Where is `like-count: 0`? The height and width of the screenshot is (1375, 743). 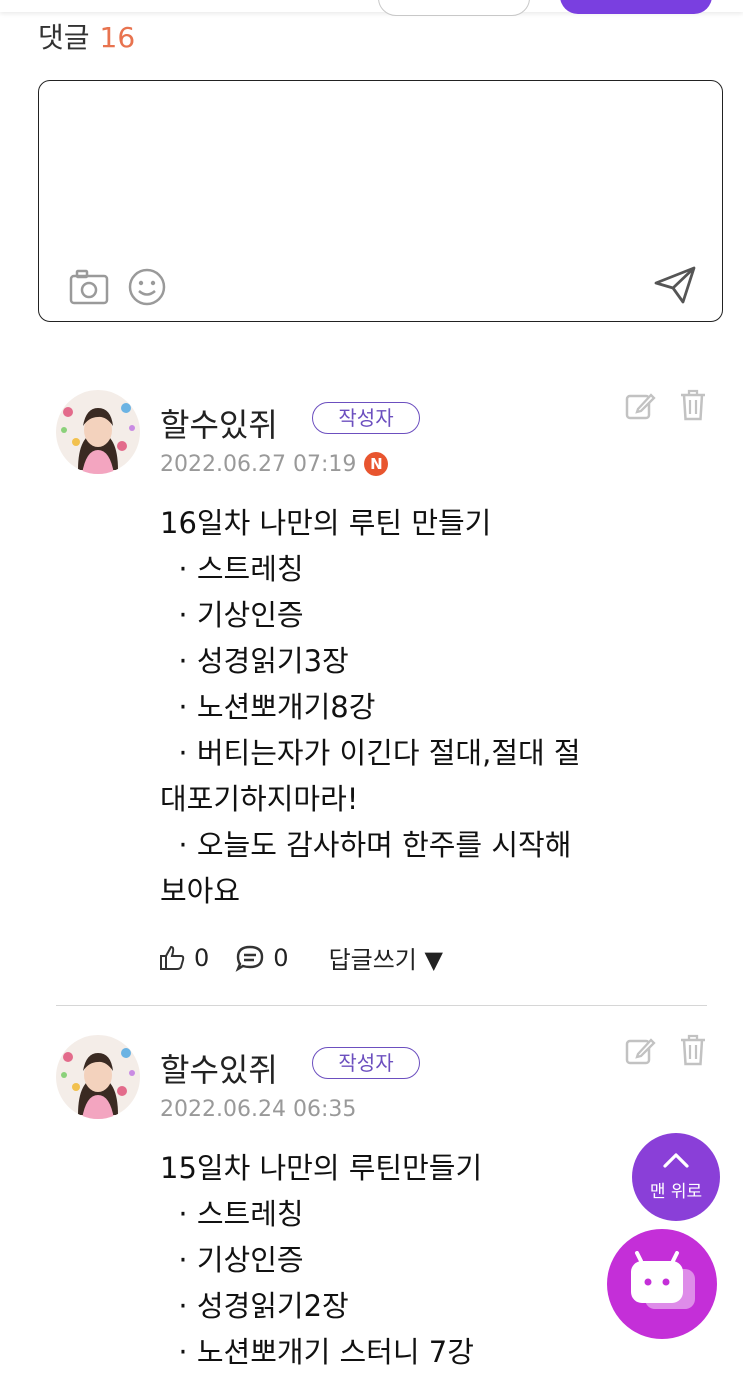
like-count: 0 is located at coordinates (202, 957).